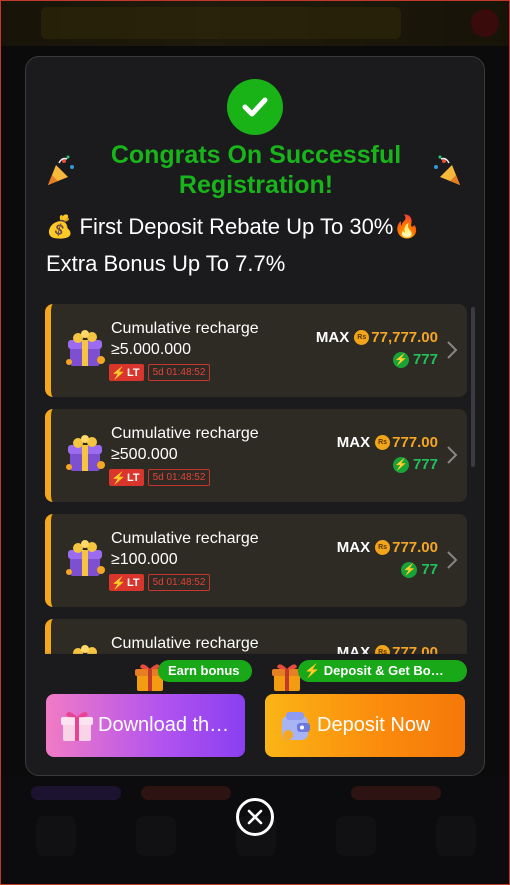 The image size is (510, 885). What do you see at coordinates (233, 226) in the screenshot?
I see `promo-rebate-text: 💰 First Deposit Rebate Up To 30%🔥` at bounding box center [233, 226].